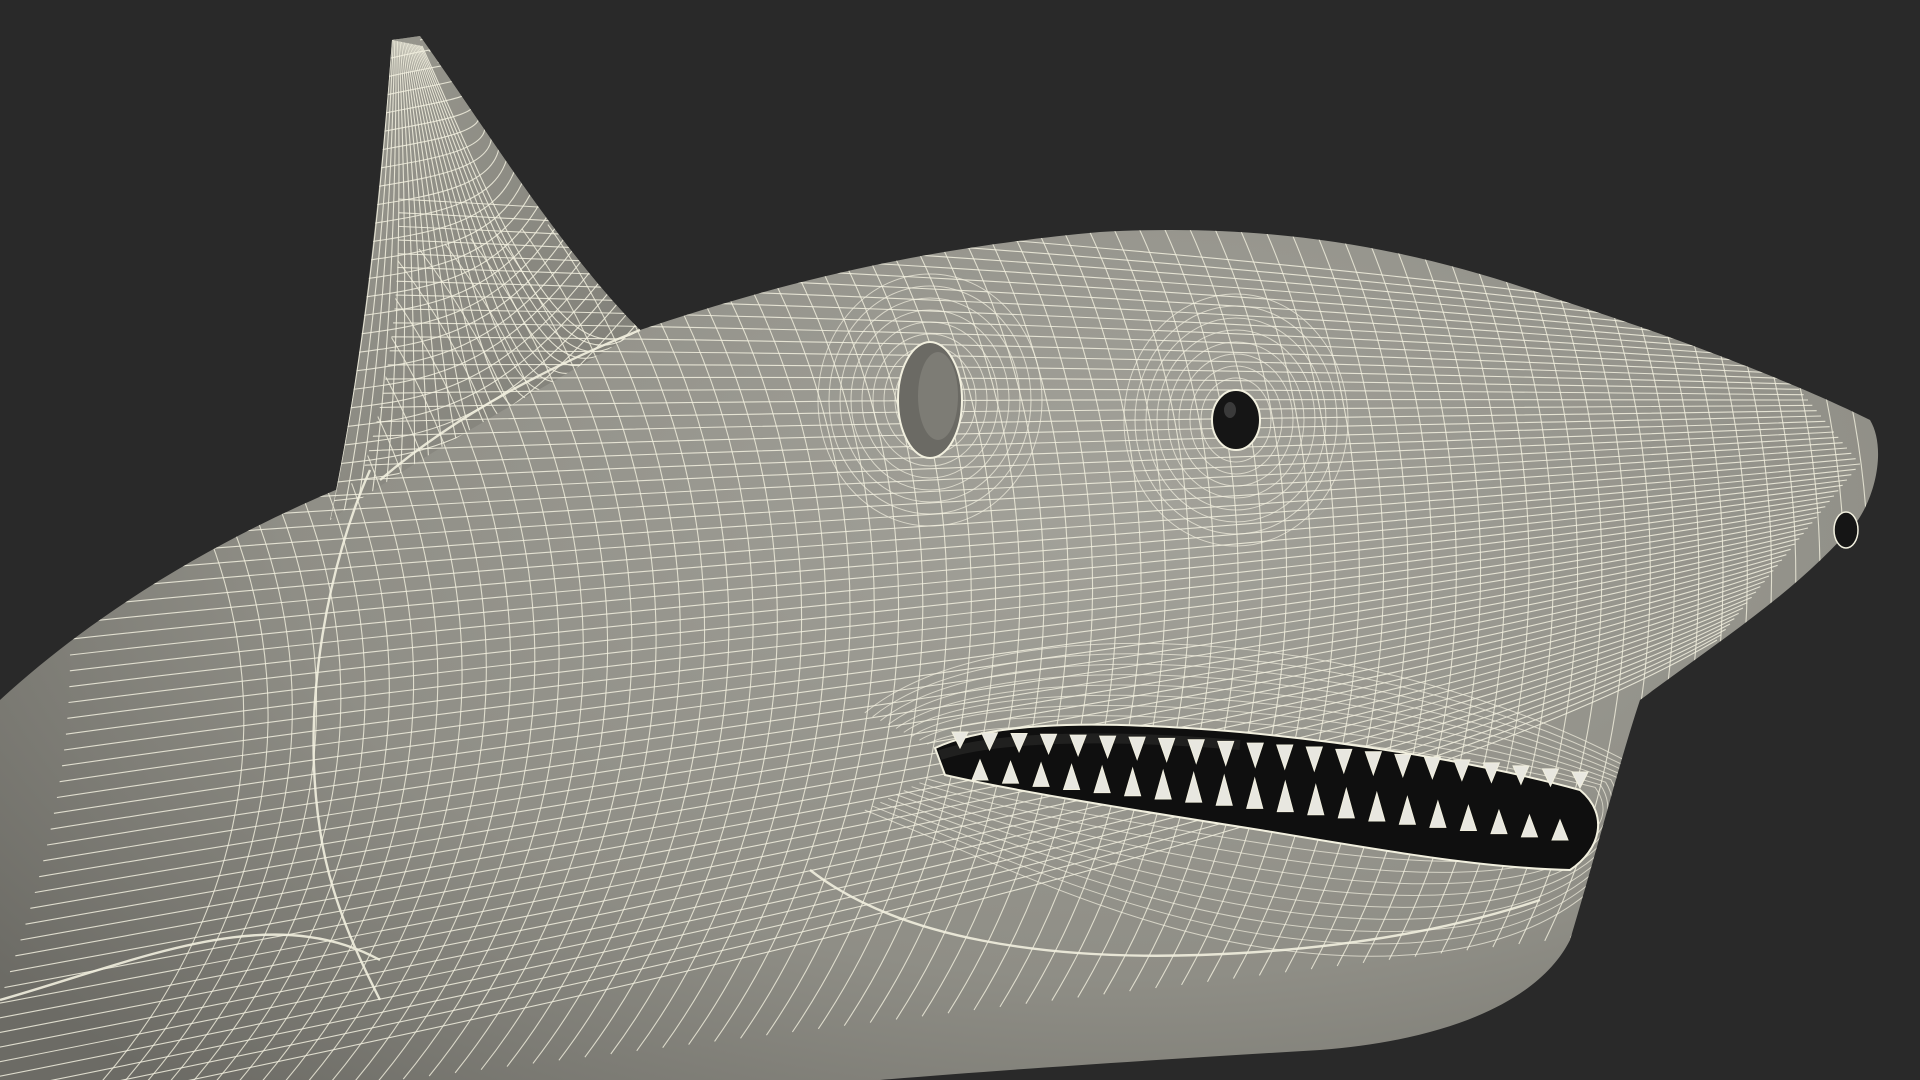  Describe the element at coordinates (930, 400) in the screenshot. I see `spiracle` at that location.